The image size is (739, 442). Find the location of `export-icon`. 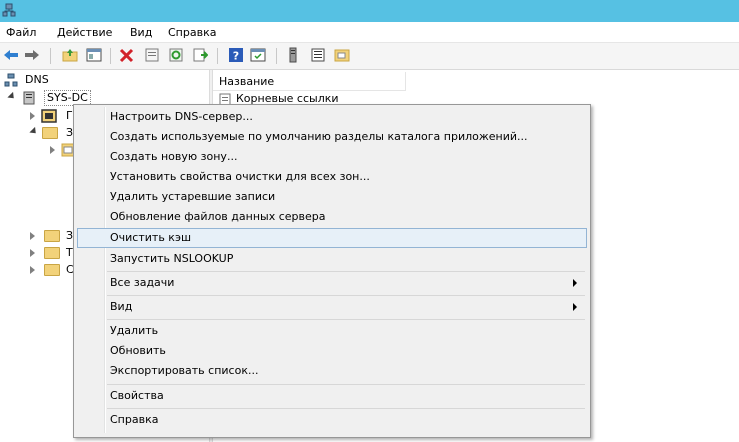

export-icon is located at coordinates (200, 55).